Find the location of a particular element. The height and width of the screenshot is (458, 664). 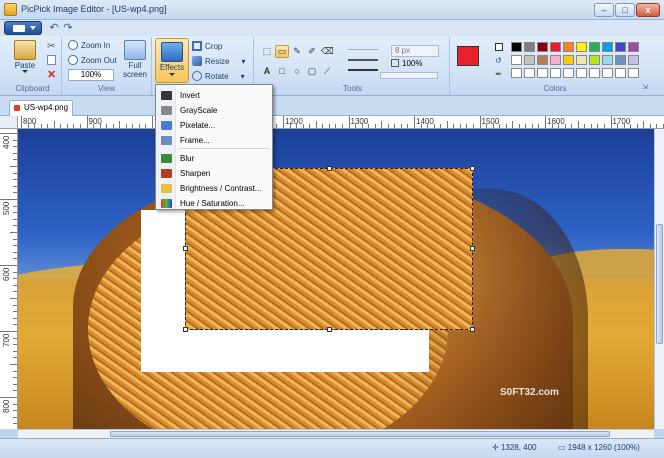

paste-button: Paste is located at coordinates (25, 56).